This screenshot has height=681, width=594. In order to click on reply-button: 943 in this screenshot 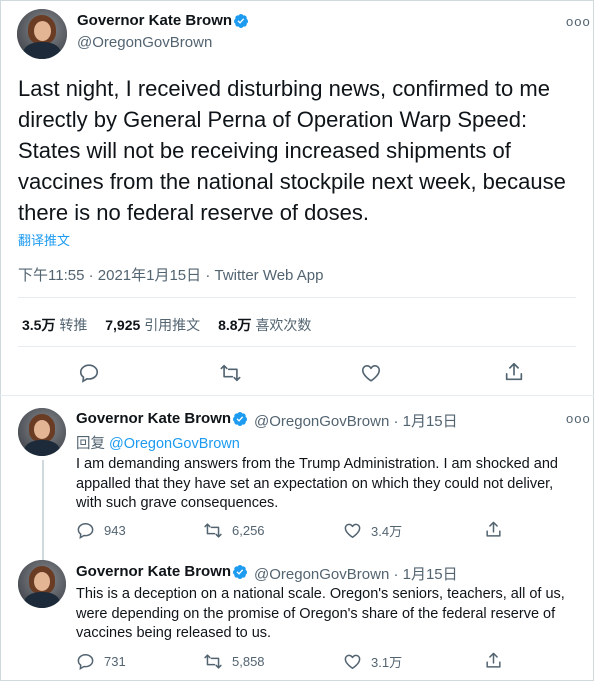, I will do `click(101, 530)`.